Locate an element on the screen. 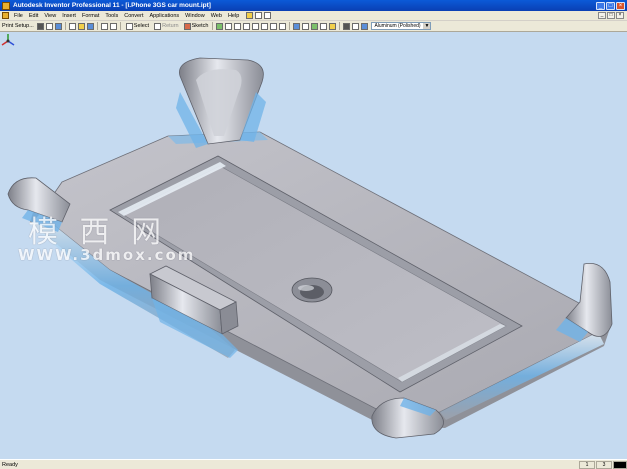  status-indicator is located at coordinates (620, 464).